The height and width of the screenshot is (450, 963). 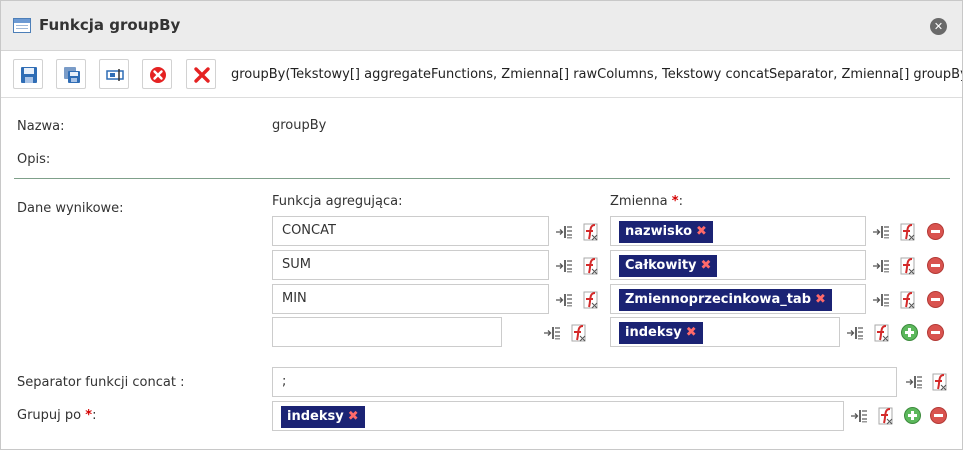 What do you see at coordinates (725, 300) in the screenshot?
I see `variable-tag: Zmiennoprzecinkowa_tab ✖` at bounding box center [725, 300].